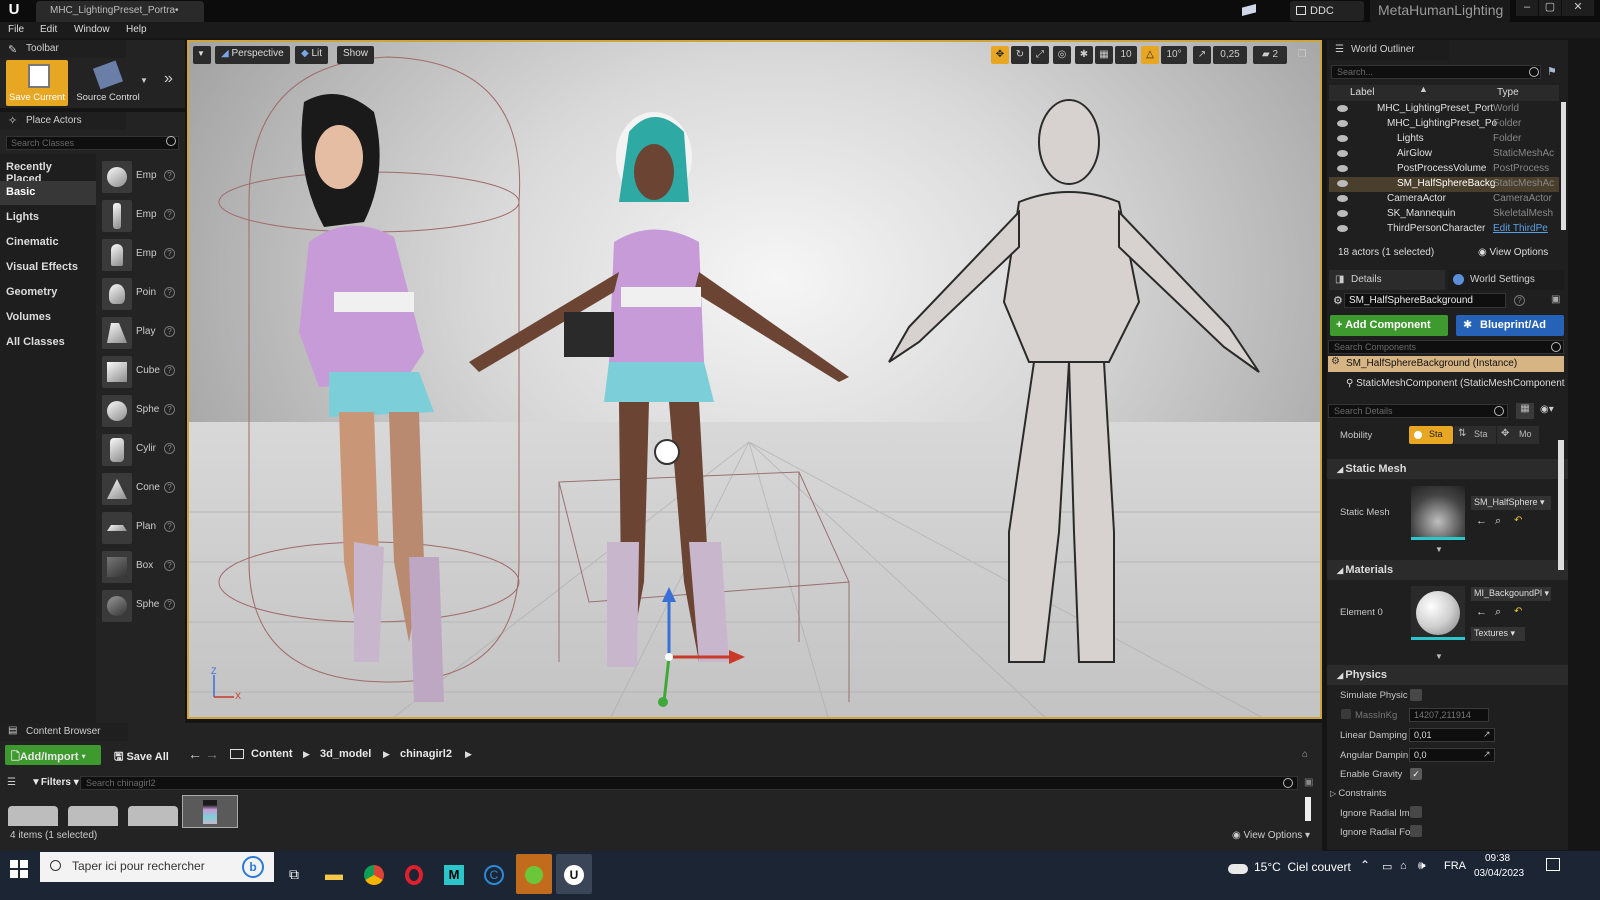 The image size is (1600, 900). Describe the element at coordinates (334, 874) in the screenshot. I see `file-explorer-icon: ▬` at that location.